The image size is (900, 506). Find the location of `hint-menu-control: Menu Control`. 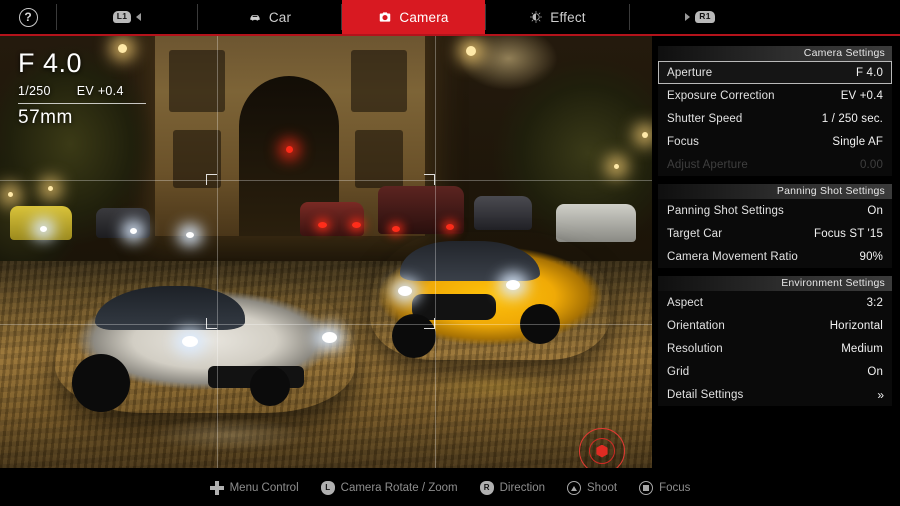

hint-menu-control: Menu Control is located at coordinates (254, 488).